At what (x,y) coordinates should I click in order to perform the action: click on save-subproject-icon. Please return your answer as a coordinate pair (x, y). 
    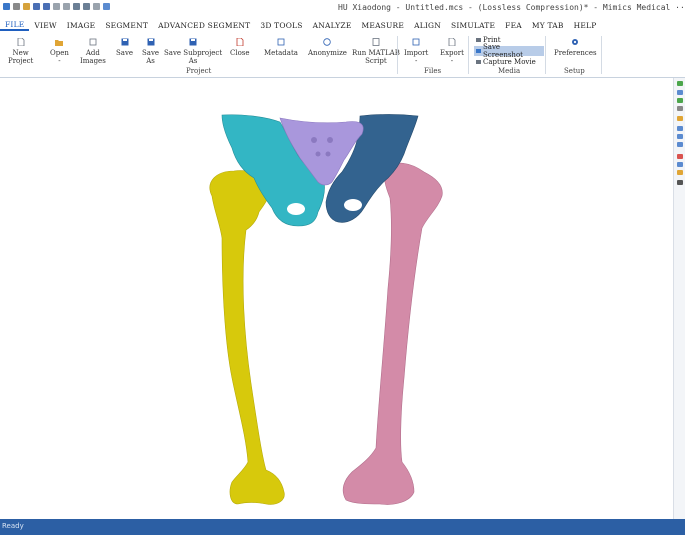
    Looking at the image, I should click on (193, 42).